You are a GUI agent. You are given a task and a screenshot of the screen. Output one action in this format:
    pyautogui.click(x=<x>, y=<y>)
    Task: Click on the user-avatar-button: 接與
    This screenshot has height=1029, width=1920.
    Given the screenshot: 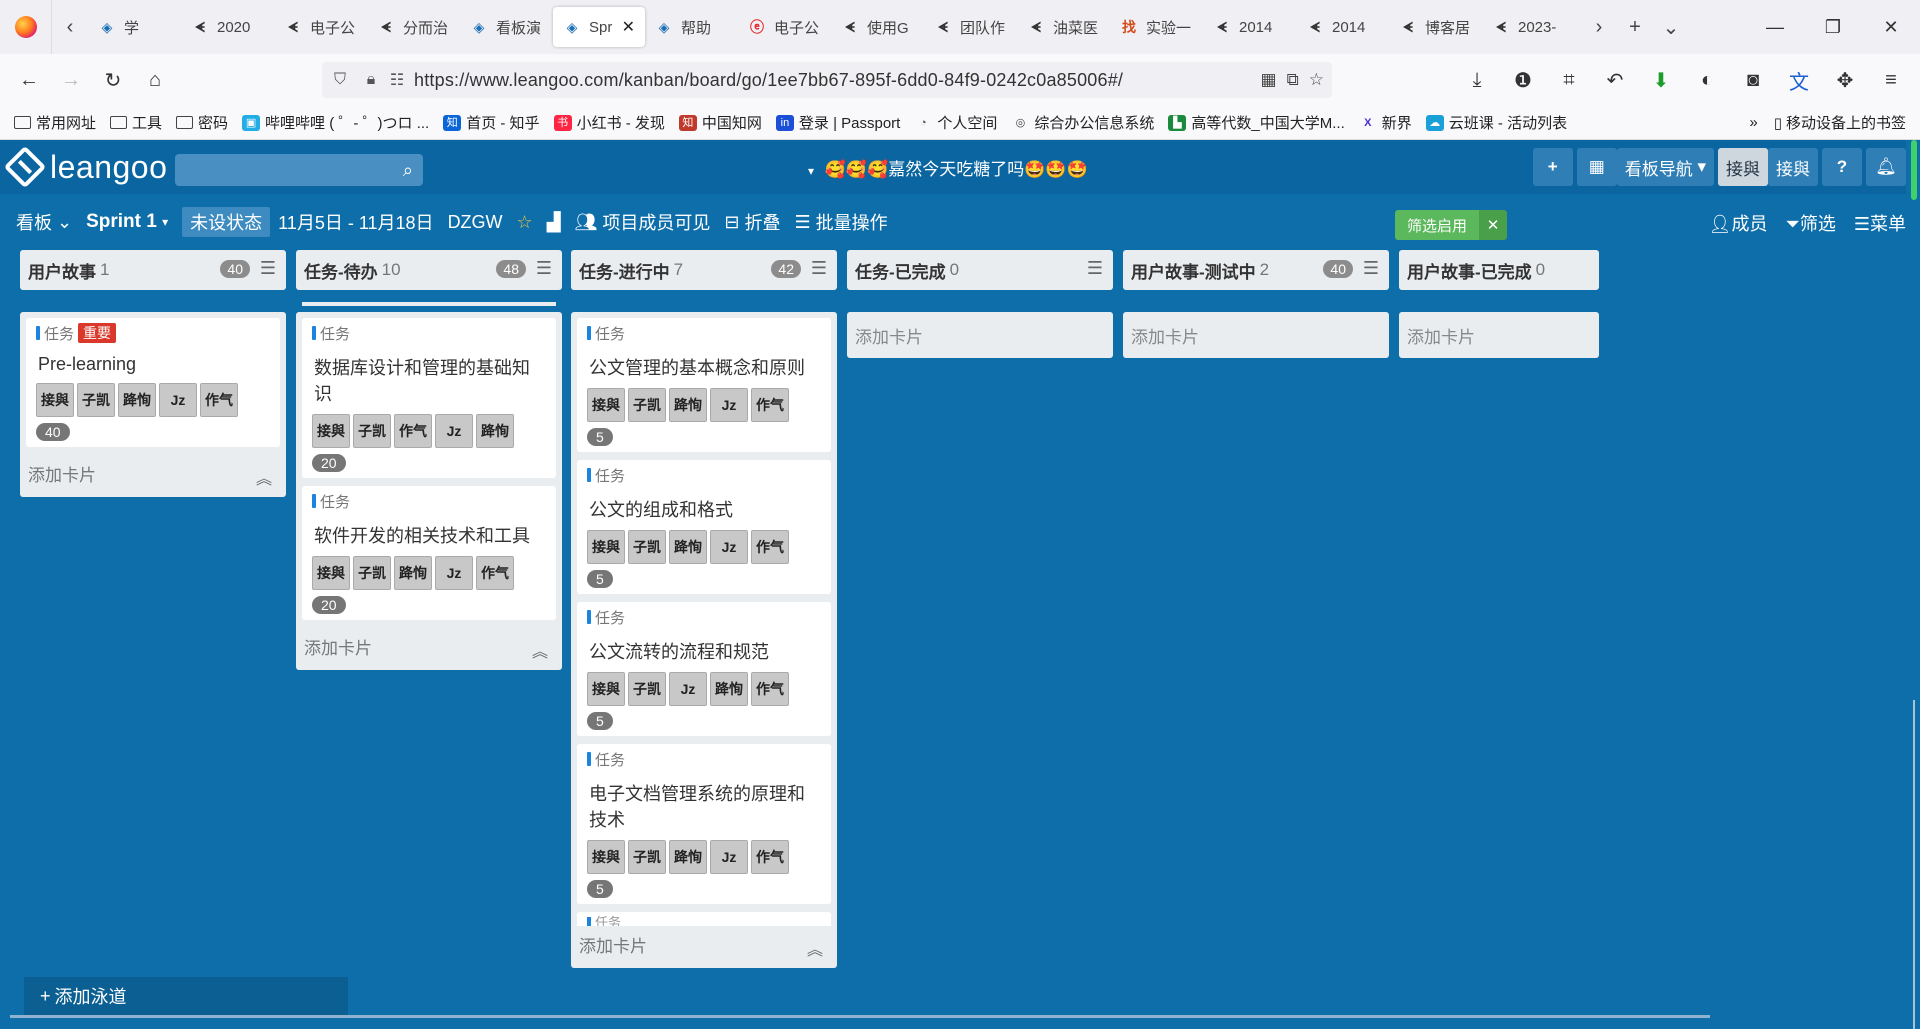 What is the action you would take?
    pyautogui.click(x=1743, y=167)
    